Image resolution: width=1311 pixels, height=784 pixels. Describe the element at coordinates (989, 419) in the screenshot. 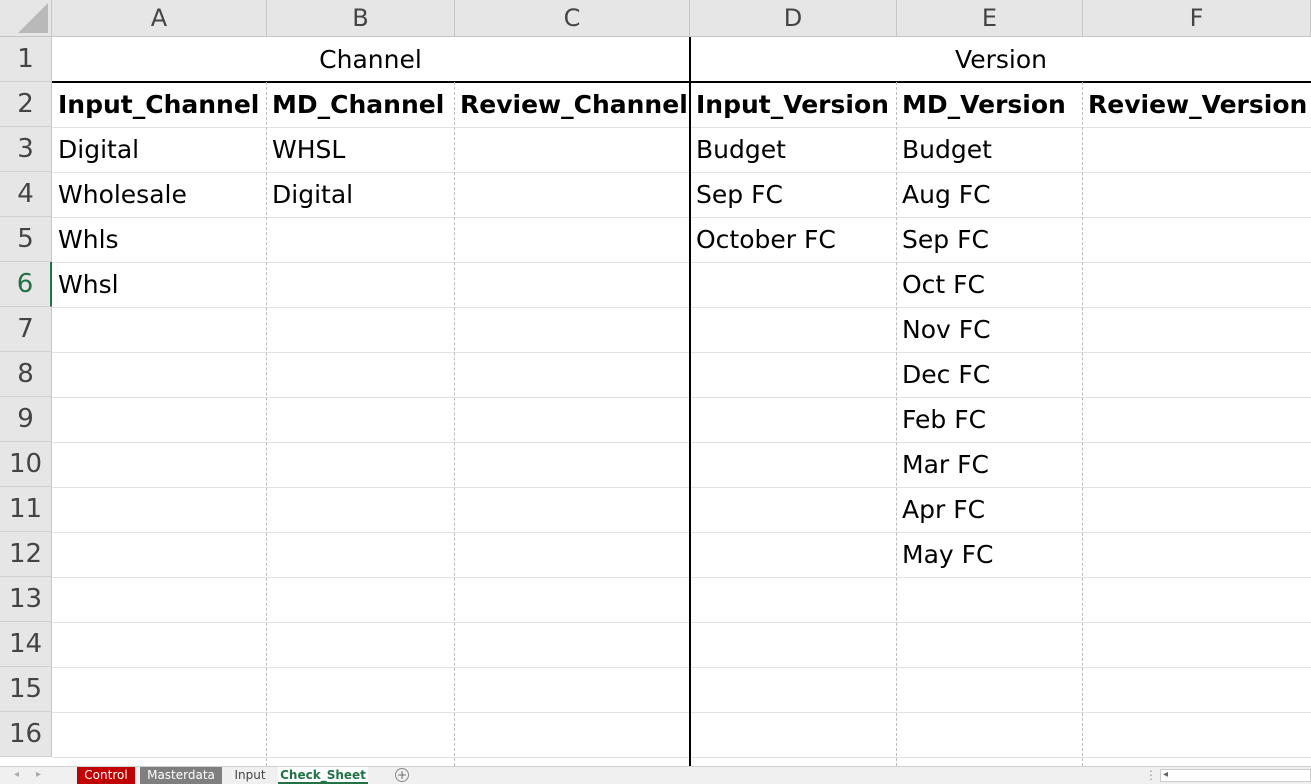

I see `md-version-cell: Feb FC` at that location.